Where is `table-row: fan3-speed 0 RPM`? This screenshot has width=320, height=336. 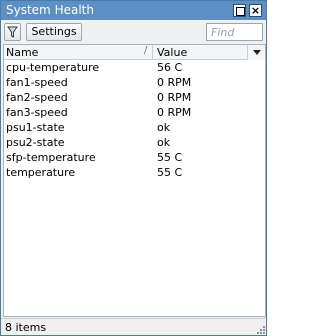
table-row: fan3-speed 0 RPM is located at coordinates (134, 112).